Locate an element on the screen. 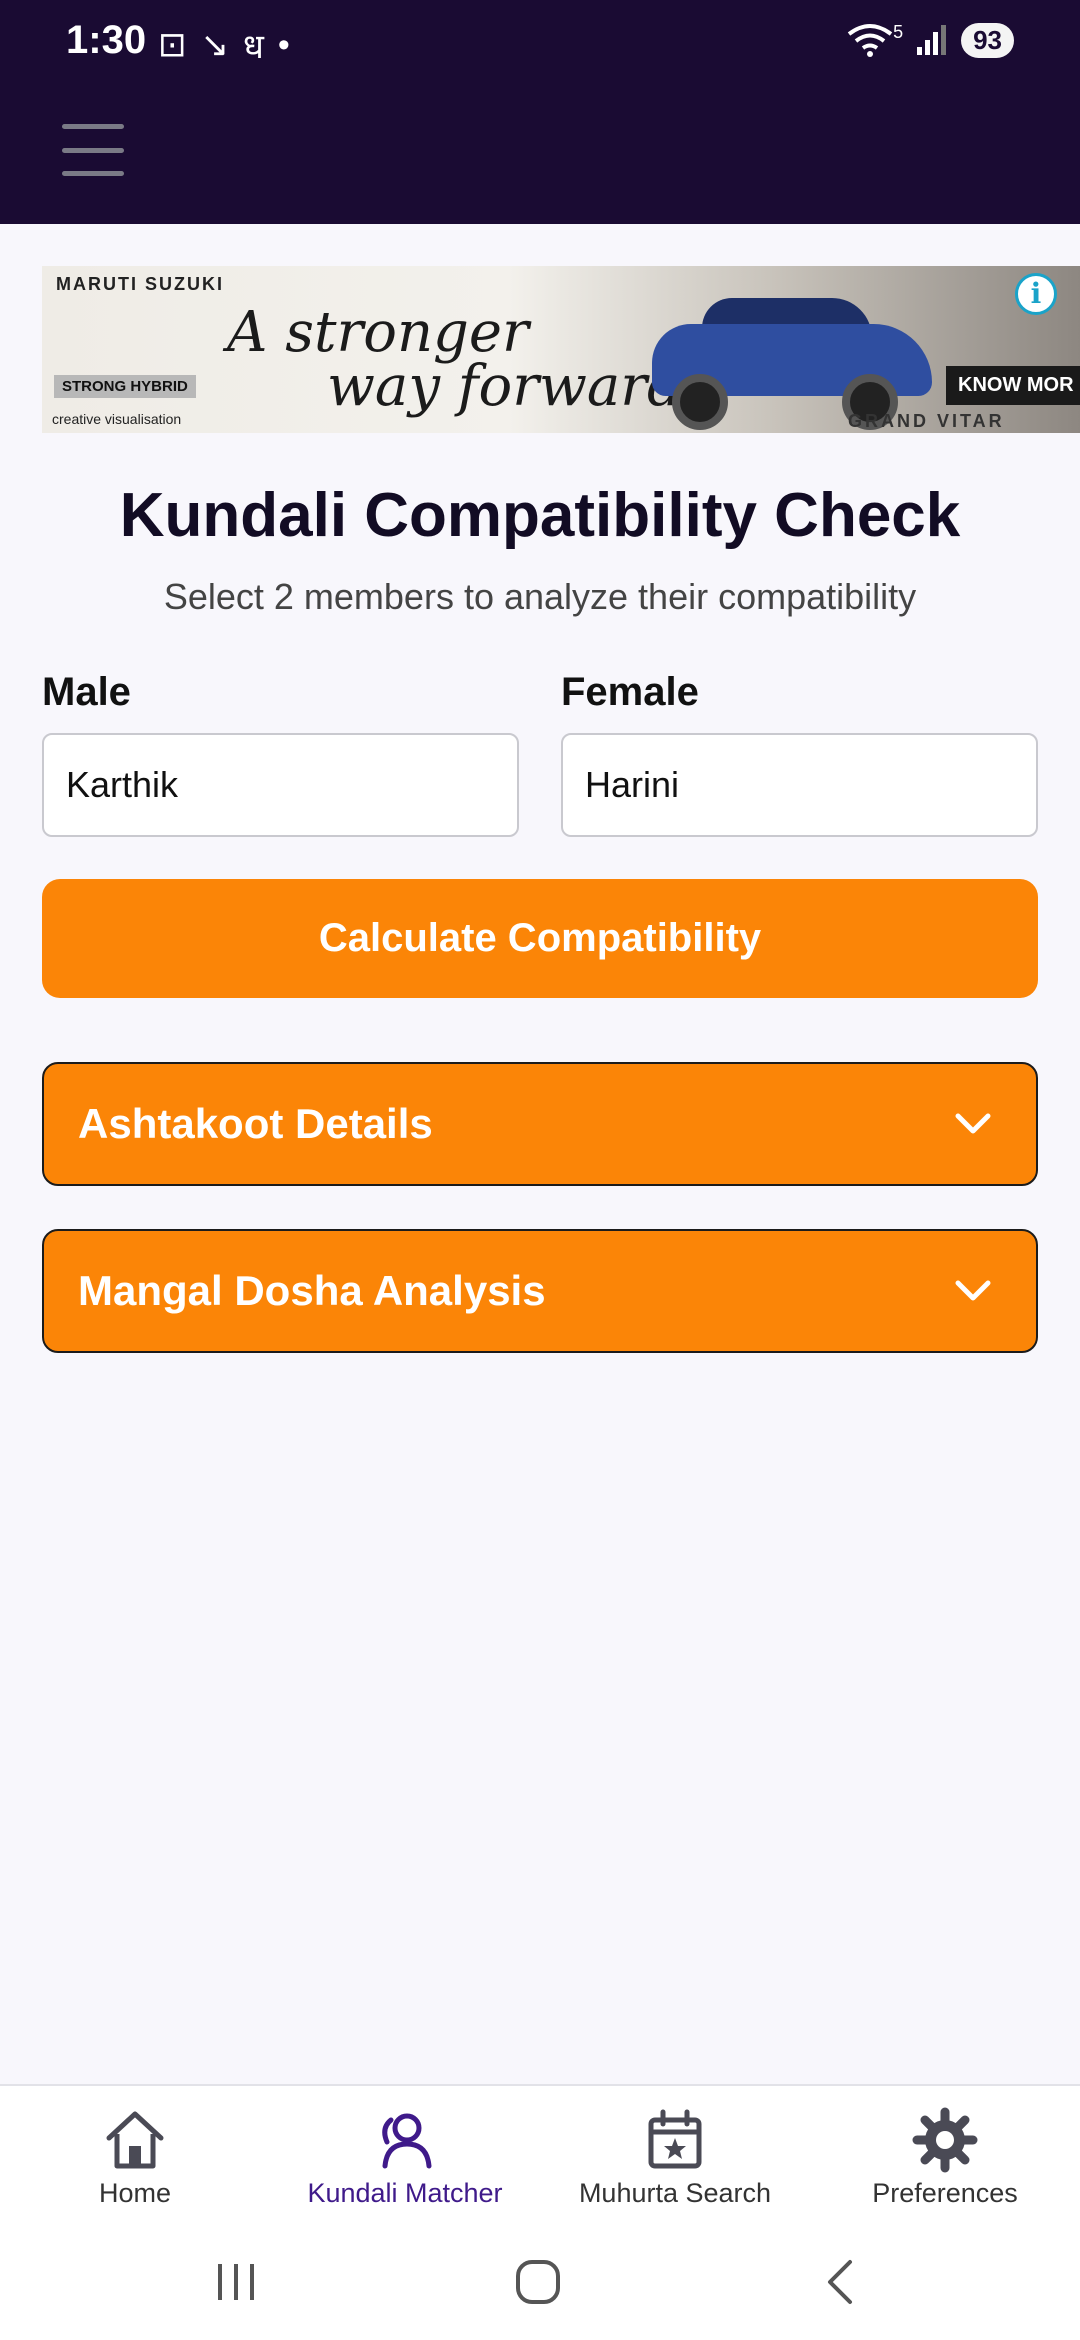 The width and height of the screenshot is (1080, 2340). notification-icons: ⊡ ↘ ध • is located at coordinates (224, 45).